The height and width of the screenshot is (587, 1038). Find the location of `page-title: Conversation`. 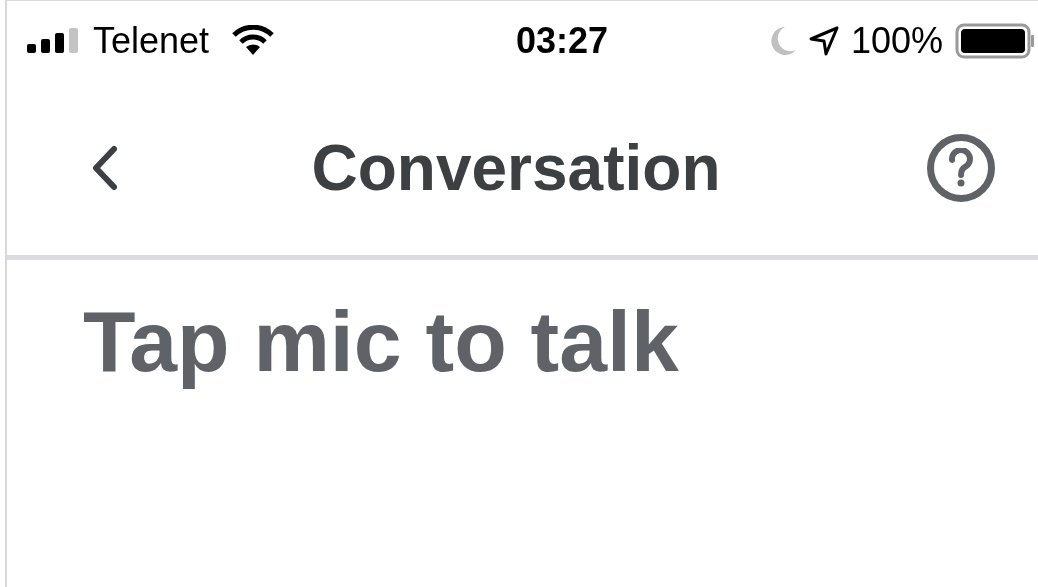

page-title: Conversation is located at coordinates (516, 168).